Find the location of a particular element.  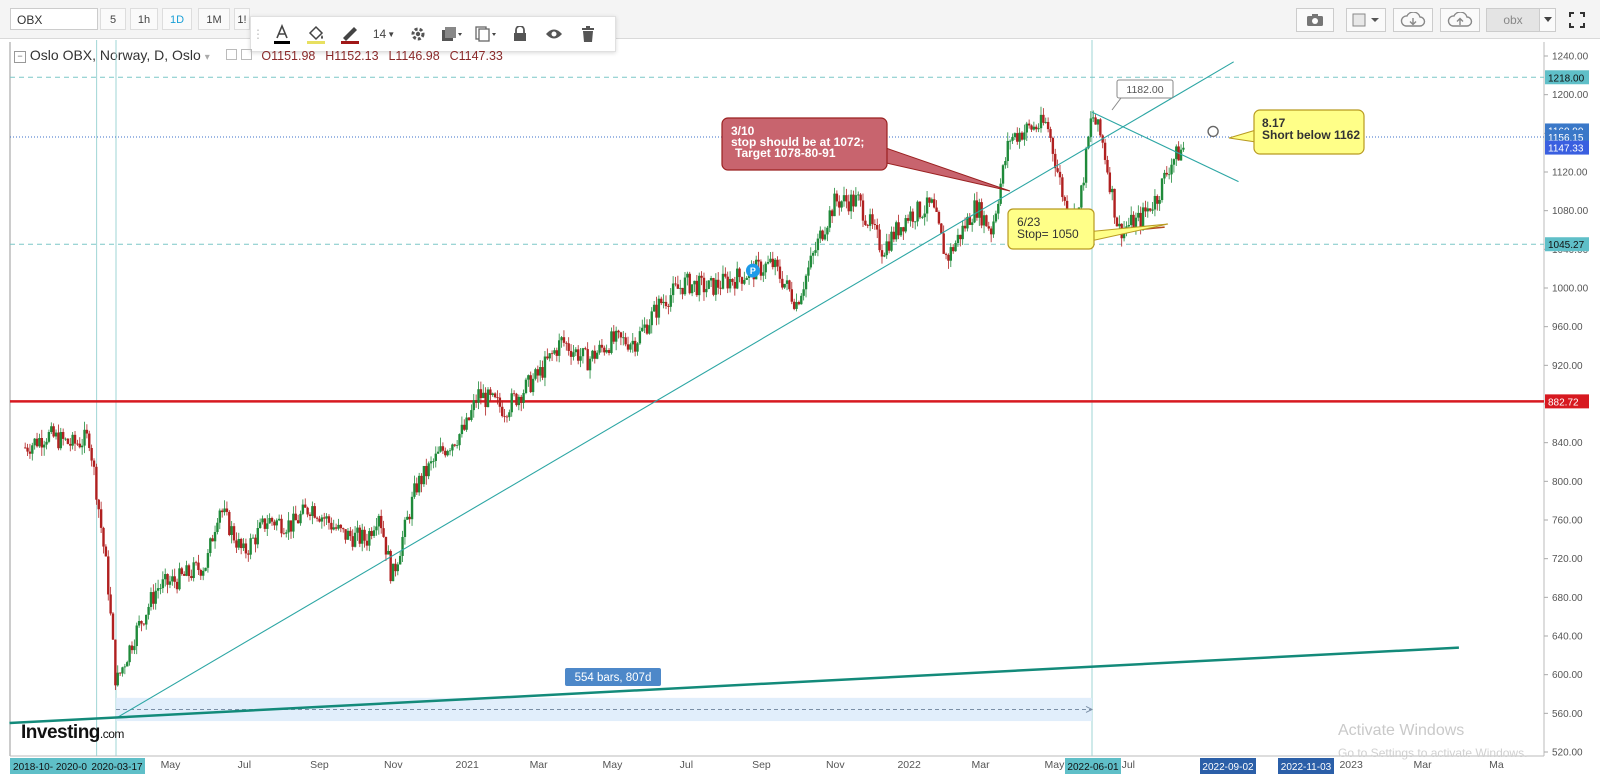

range-label: 554 bars, 807d is located at coordinates (613, 677).